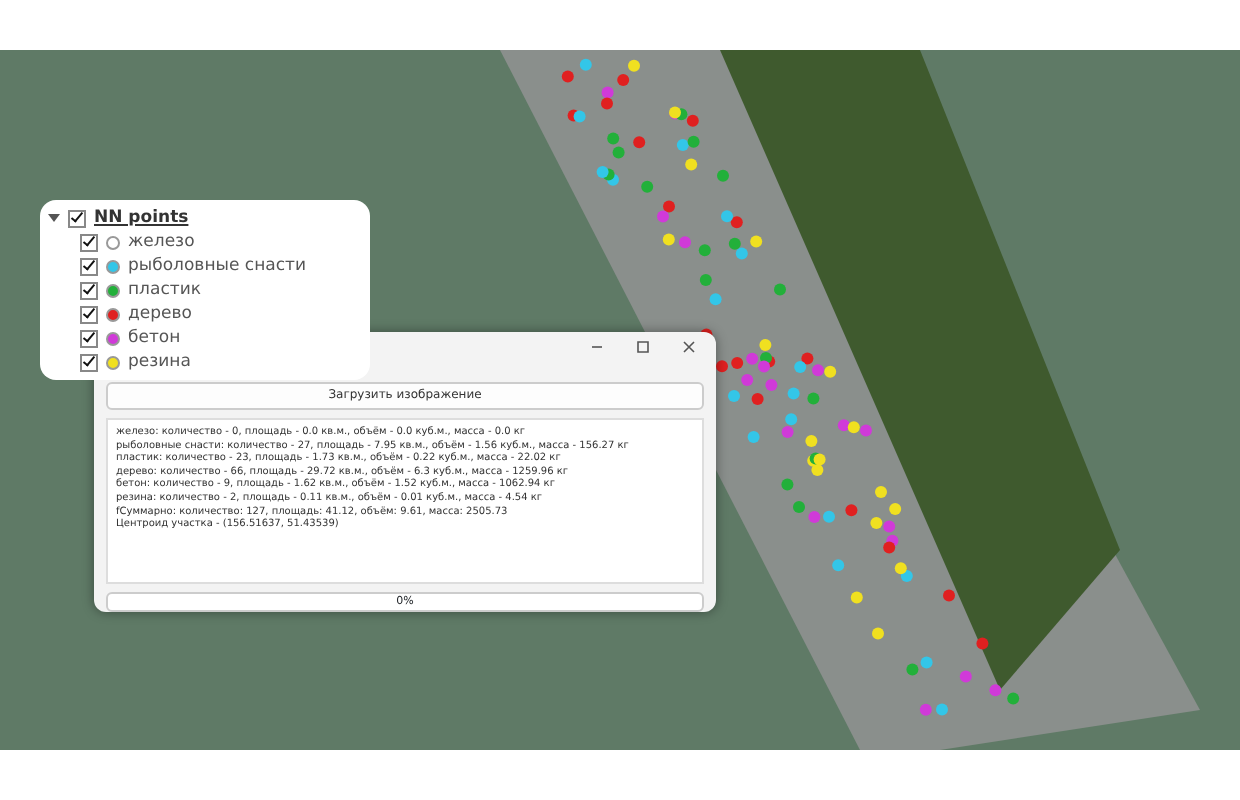  Describe the element at coordinates (54, 218) in the screenshot. I see `expand-icon` at that location.